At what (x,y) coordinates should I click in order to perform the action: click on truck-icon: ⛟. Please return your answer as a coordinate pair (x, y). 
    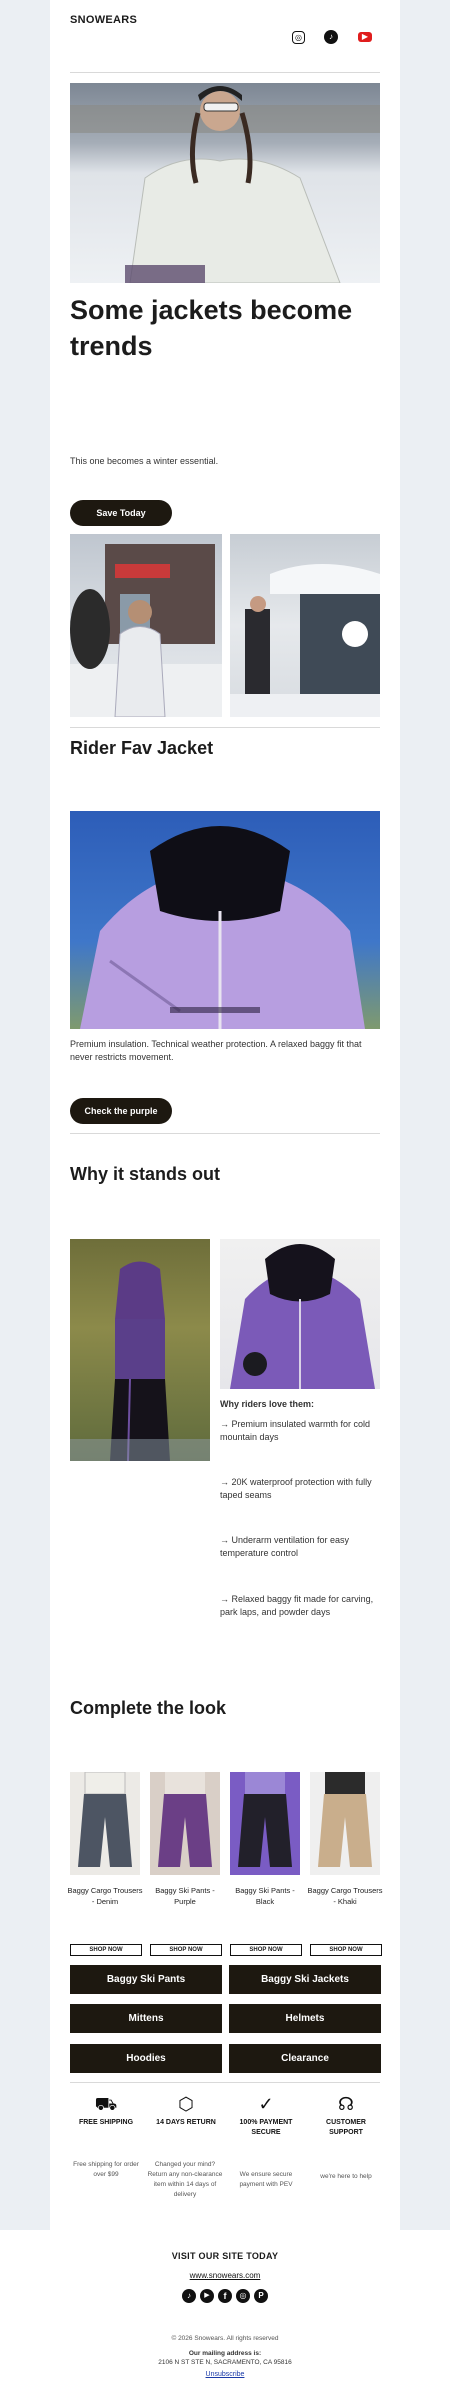
    Looking at the image, I should click on (106, 2104).